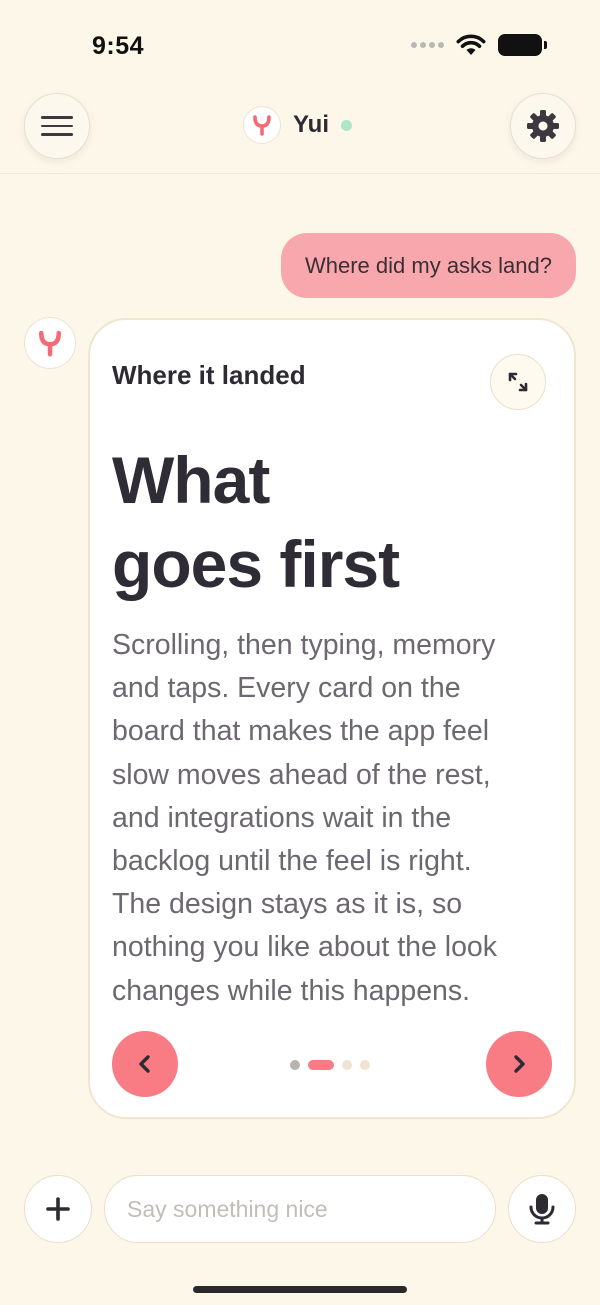  What do you see at coordinates (321, 1065) in the screenshot?
I see `page-dot-active` at bounding box center [321, 1065].